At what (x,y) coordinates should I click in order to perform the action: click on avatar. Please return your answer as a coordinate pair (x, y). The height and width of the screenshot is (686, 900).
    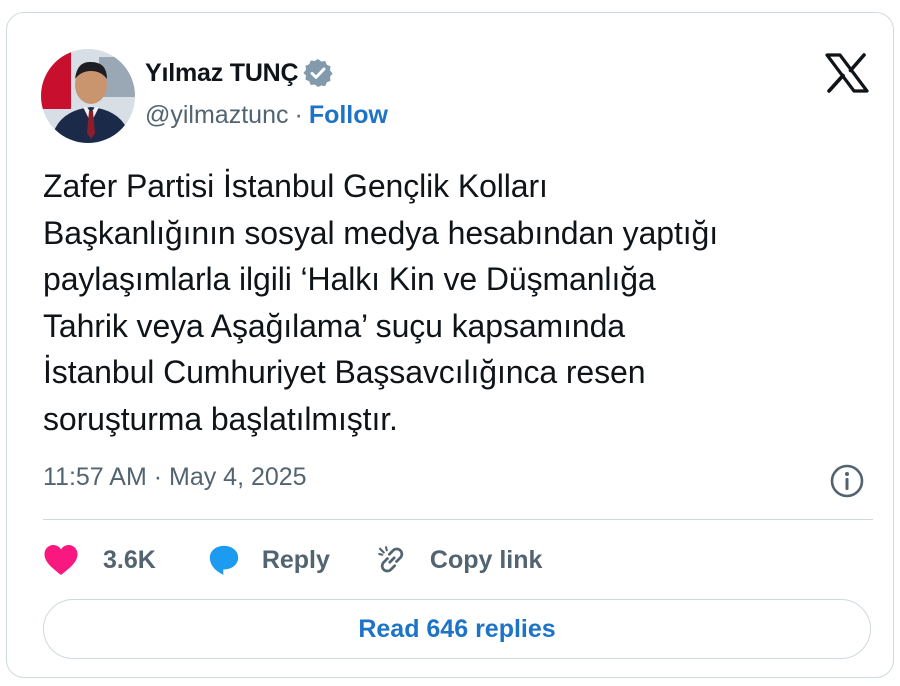
    Looking at the image, I should click on (88, 96).